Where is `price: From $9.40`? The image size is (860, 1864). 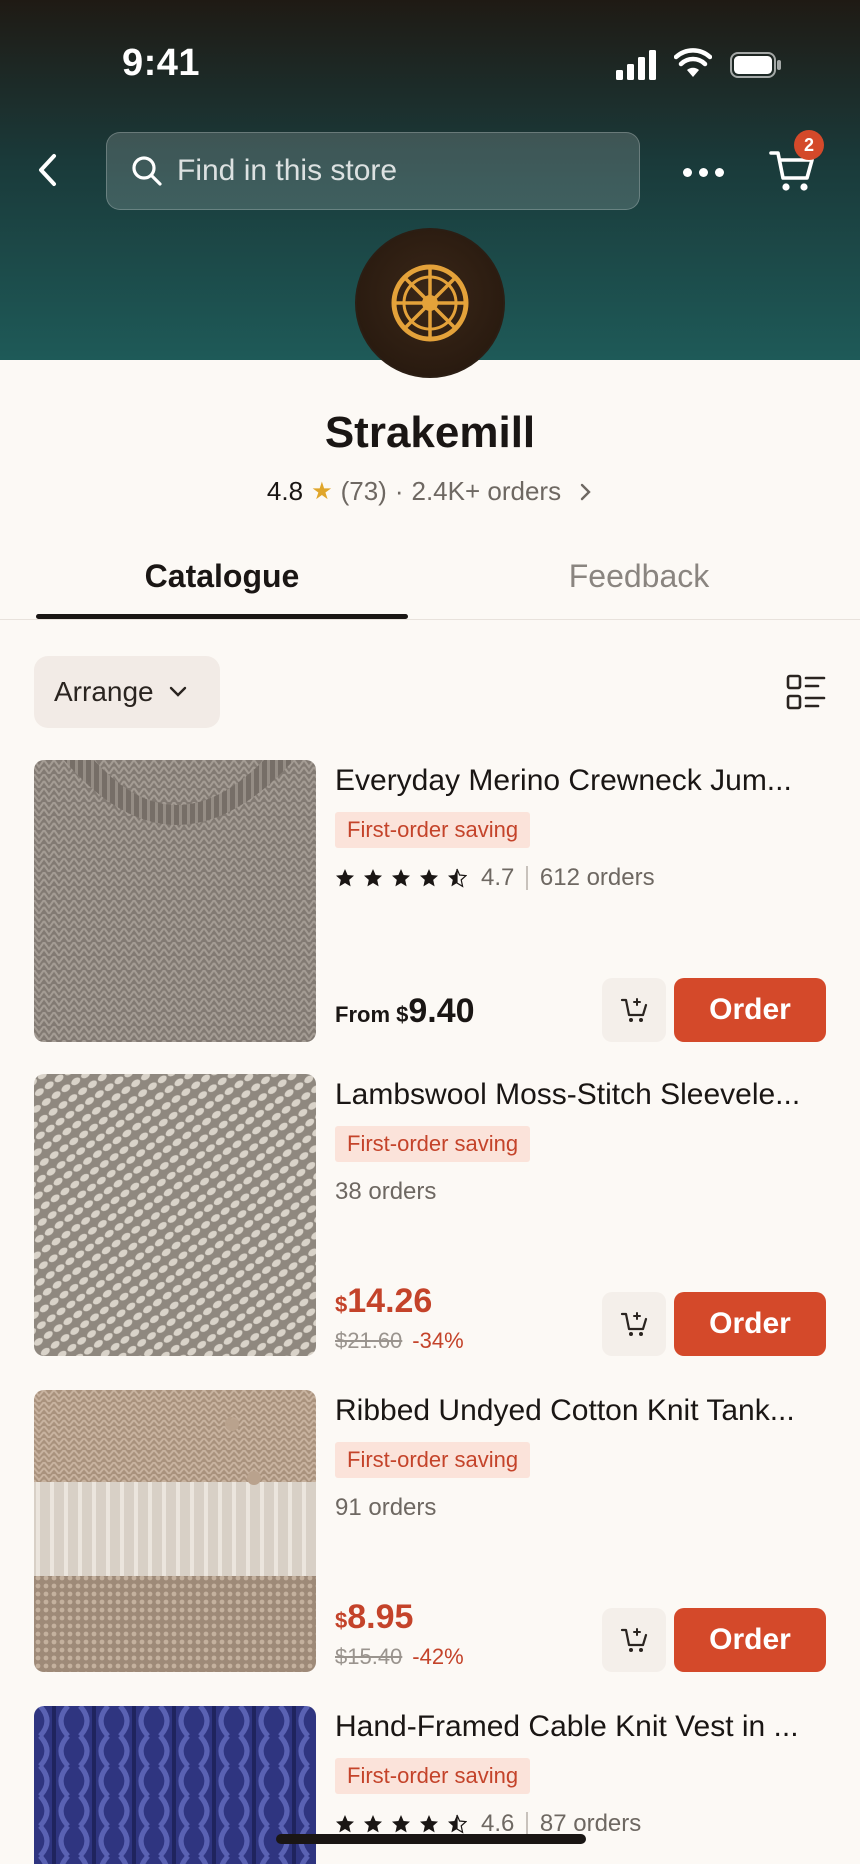 price: From $9.40 is located at coordinates (405, 1011).